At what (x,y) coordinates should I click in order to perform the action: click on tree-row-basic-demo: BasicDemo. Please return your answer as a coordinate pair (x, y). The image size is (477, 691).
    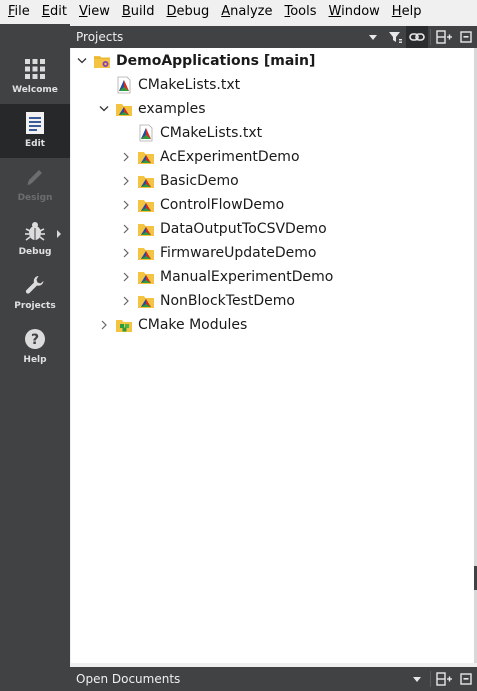
    Looking at the image, I should click on (180, 181).